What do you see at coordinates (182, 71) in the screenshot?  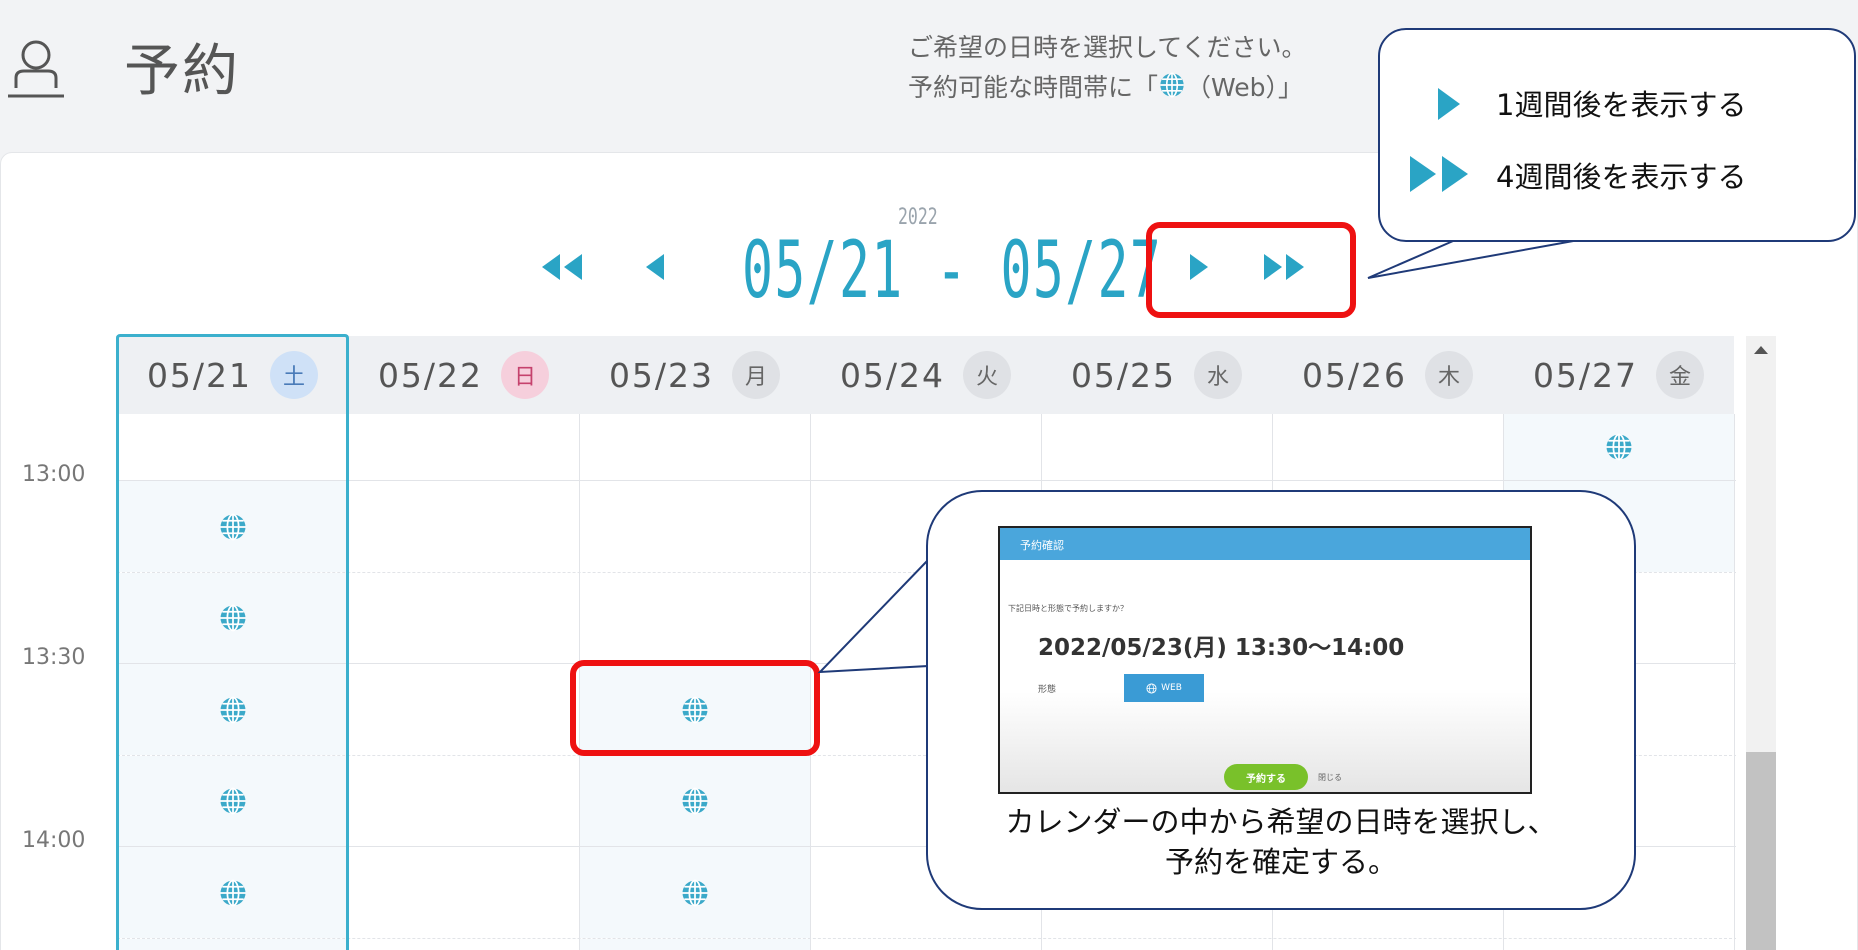 I see `page-title: 予約` at bounding box center [182, 71].